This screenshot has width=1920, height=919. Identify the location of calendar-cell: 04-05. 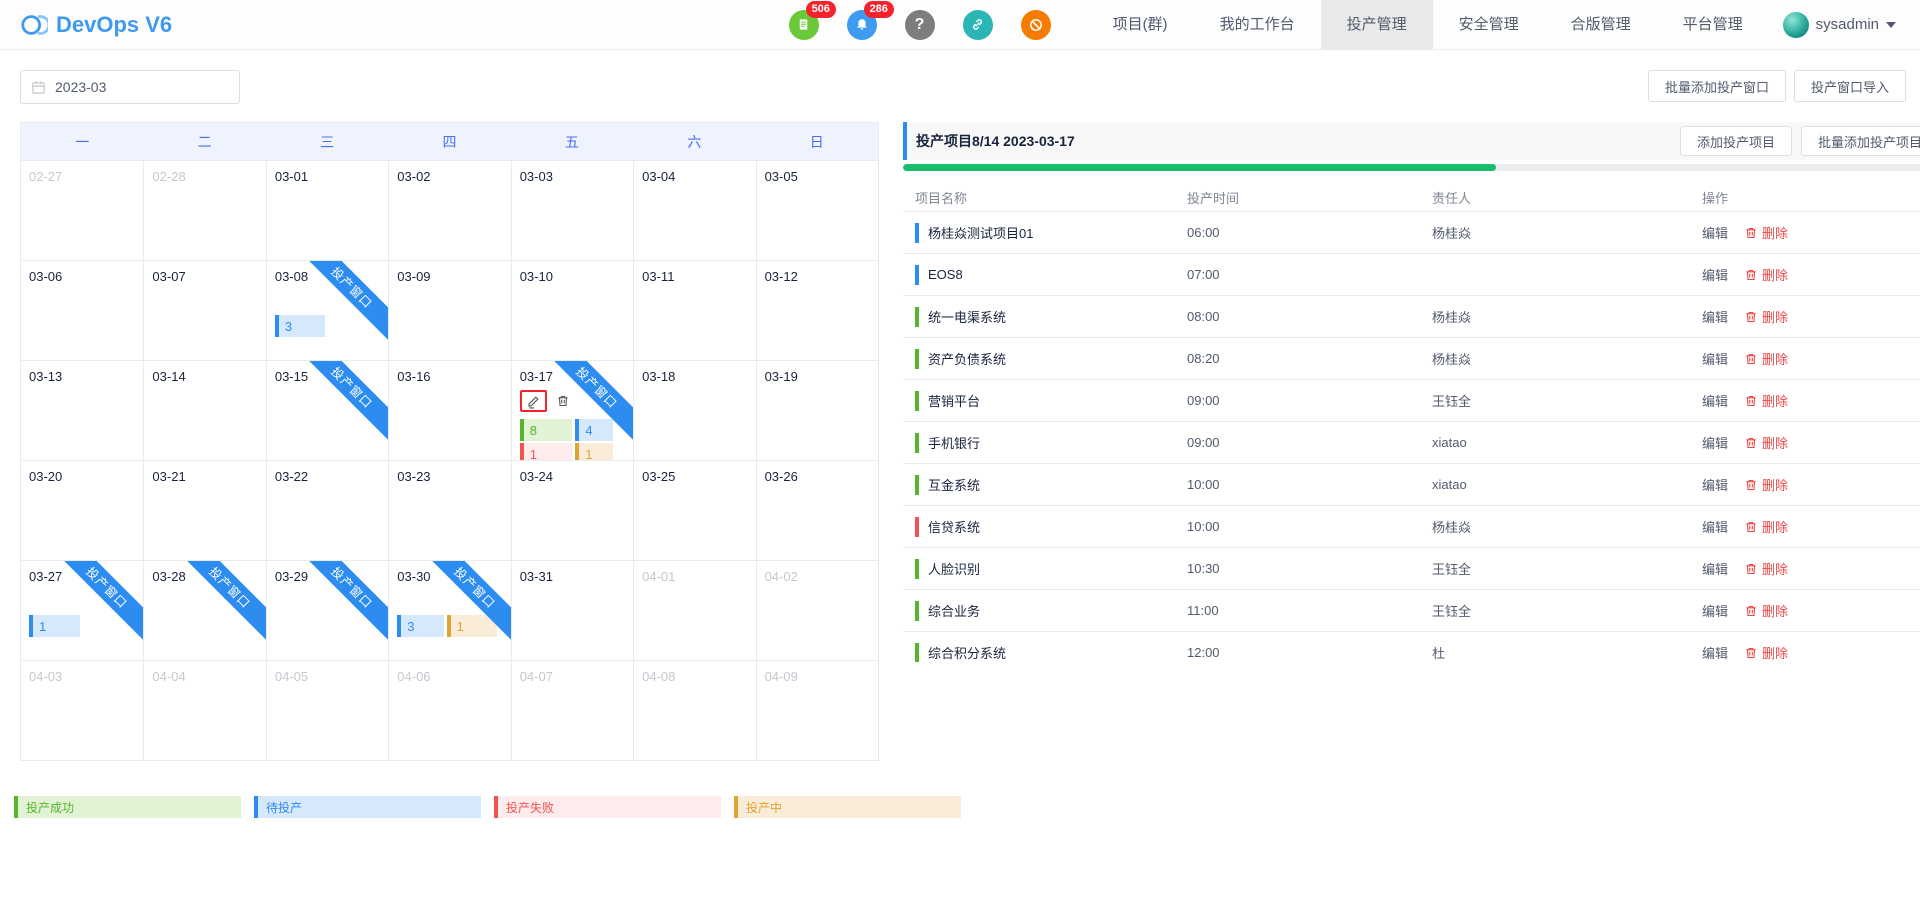
(327, 710).